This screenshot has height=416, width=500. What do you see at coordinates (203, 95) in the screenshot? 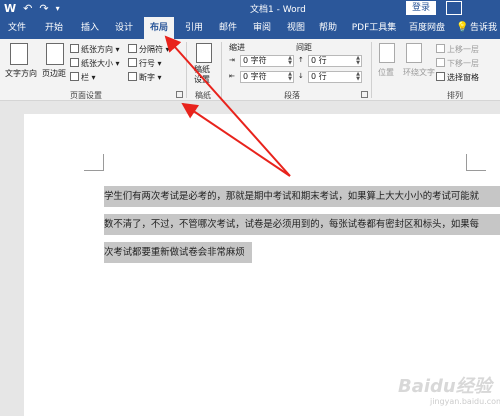
I see `group-label-manuscript: 稿纸` at bounding box center [203, 95].